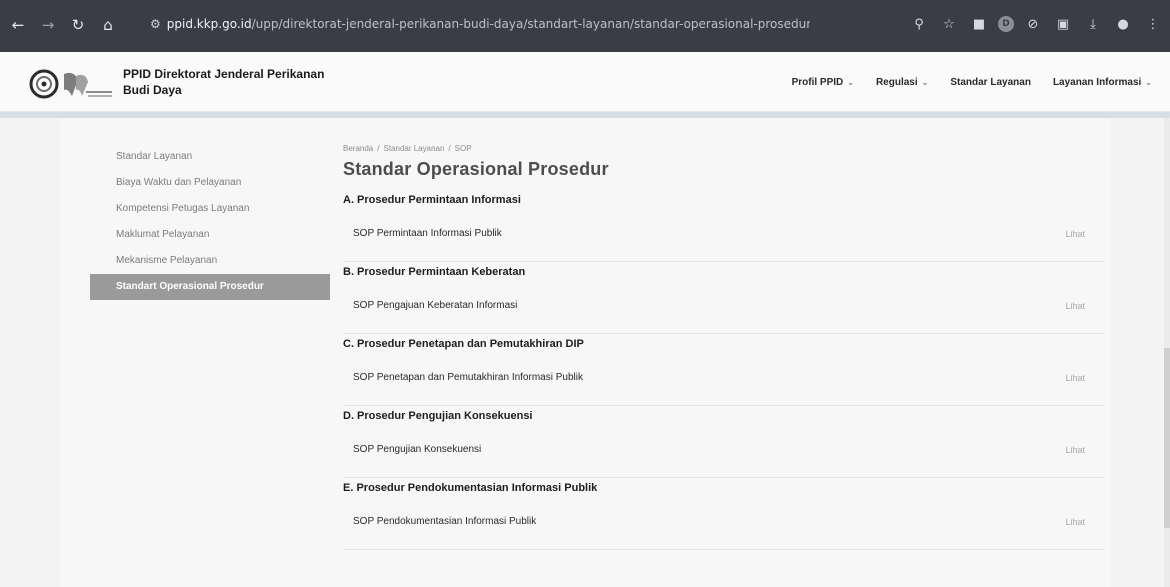  Describe the element at coordinates (413, 148) in the screenshot. I see `breadcrumb-standar-layanan: Standar Layanan` at that location.